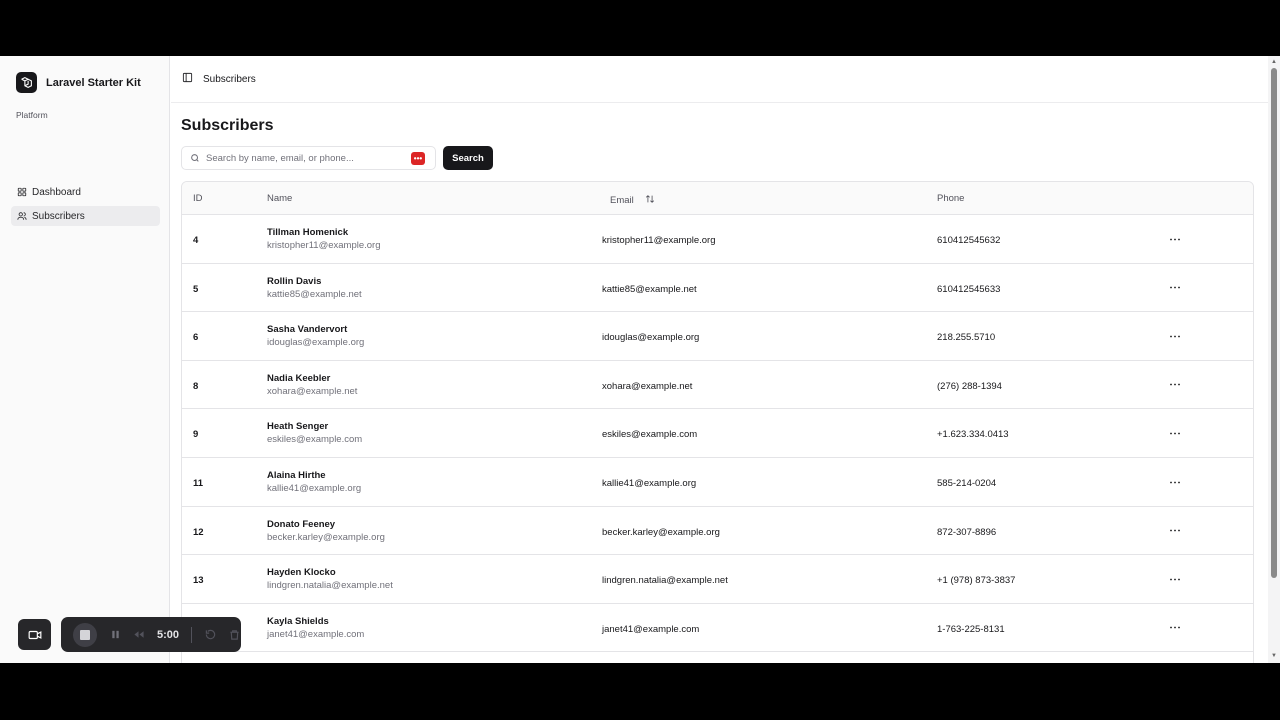 The image size is (1280, 720). I want to click on cell-name: Donato Feeney, so click(301, 524).